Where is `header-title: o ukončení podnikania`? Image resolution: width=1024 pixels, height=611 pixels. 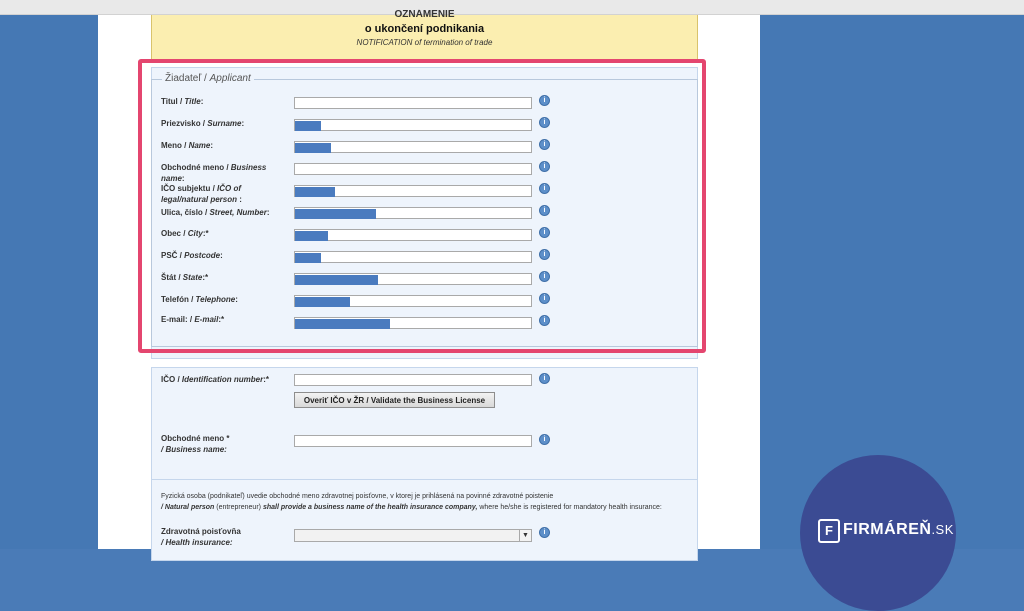 header-title: o ukončení podnikania is located at coordinates (424, 29).